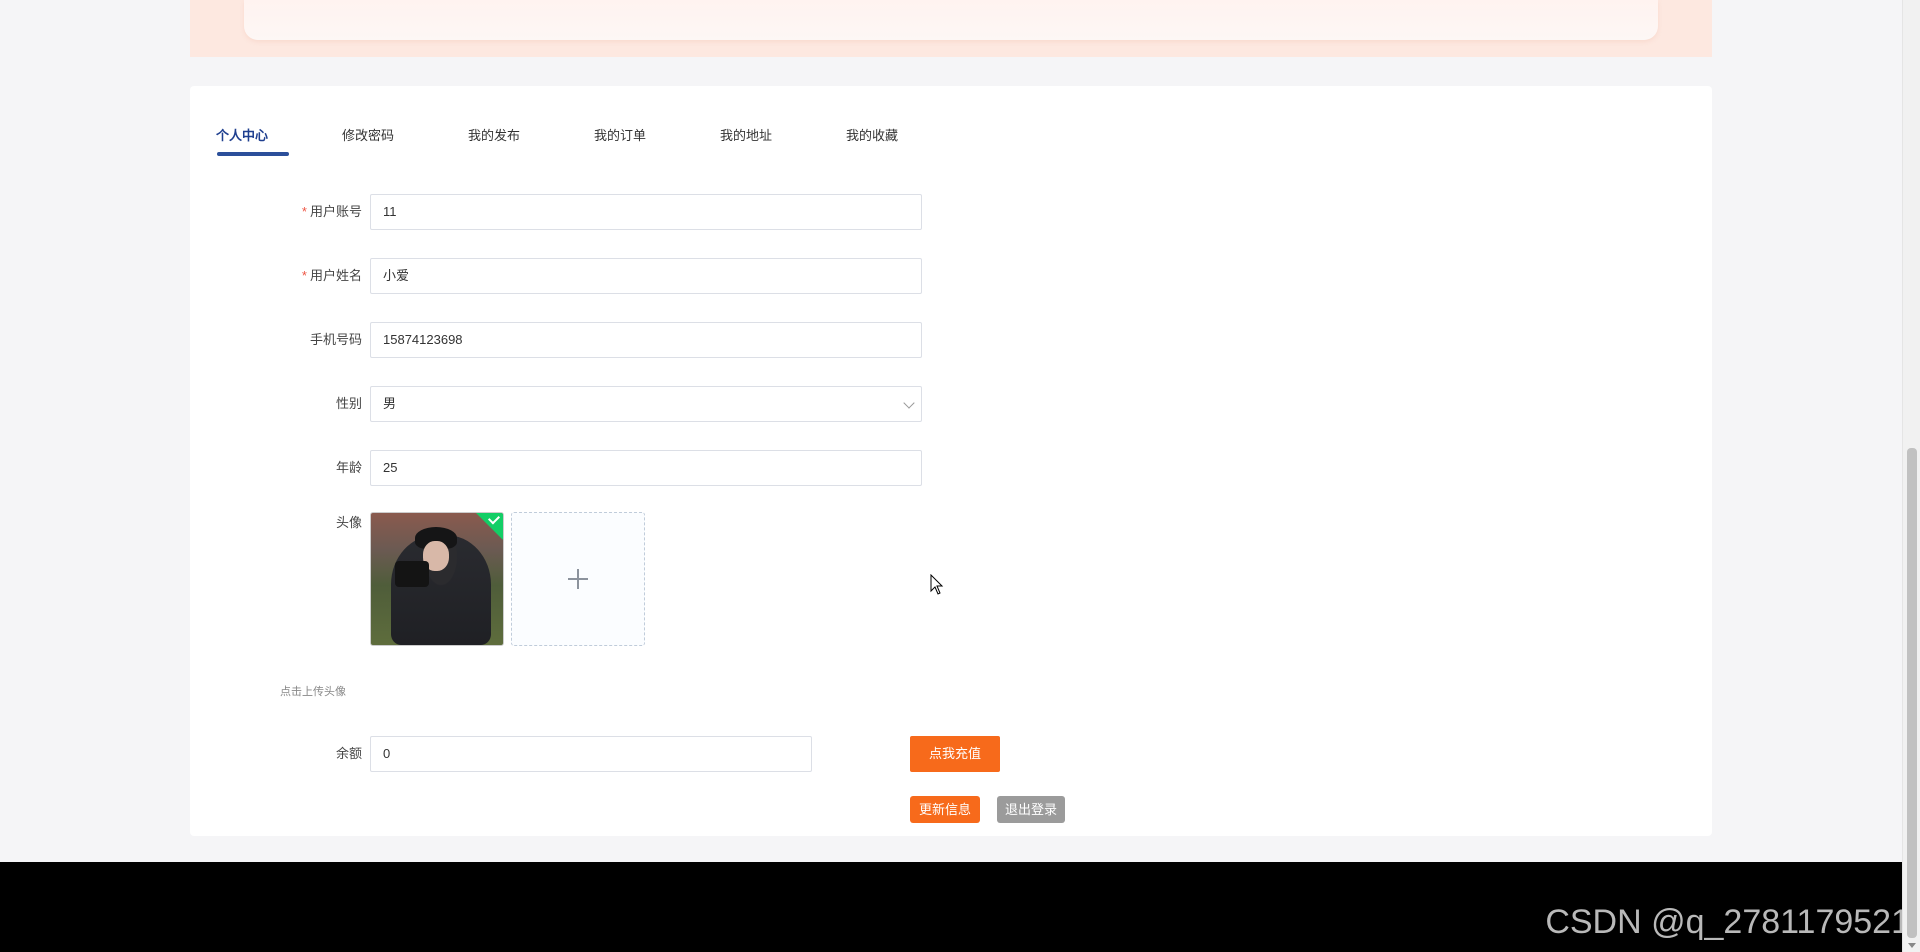 This screenshot has height=952, width=1920. I want to click on plus-icon, so click(578, 579).